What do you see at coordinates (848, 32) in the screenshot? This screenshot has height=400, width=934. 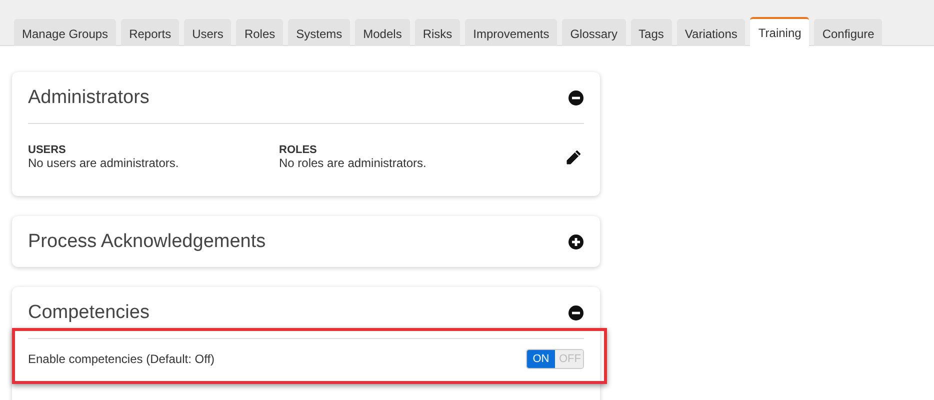 I see `tab: Configure` at bounding box center [848, 32].